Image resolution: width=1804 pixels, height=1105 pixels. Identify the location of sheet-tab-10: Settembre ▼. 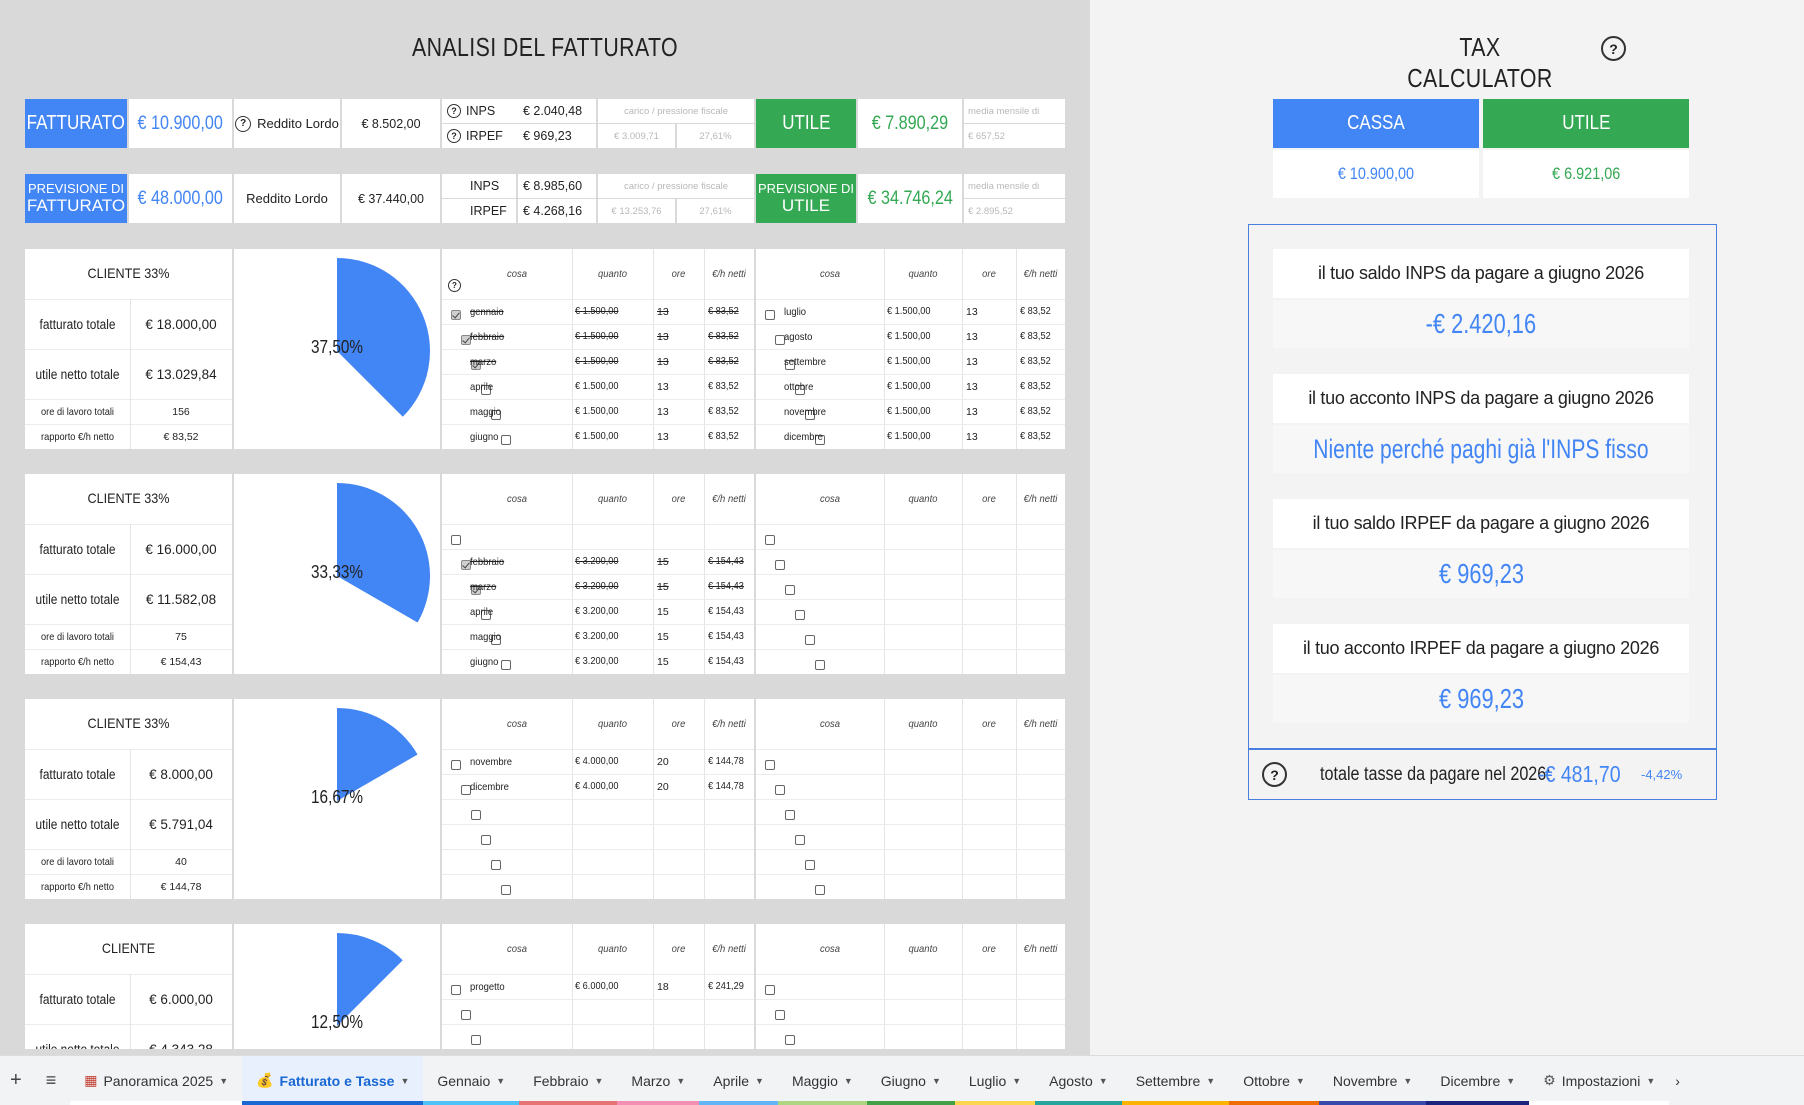
(1175, 1080).